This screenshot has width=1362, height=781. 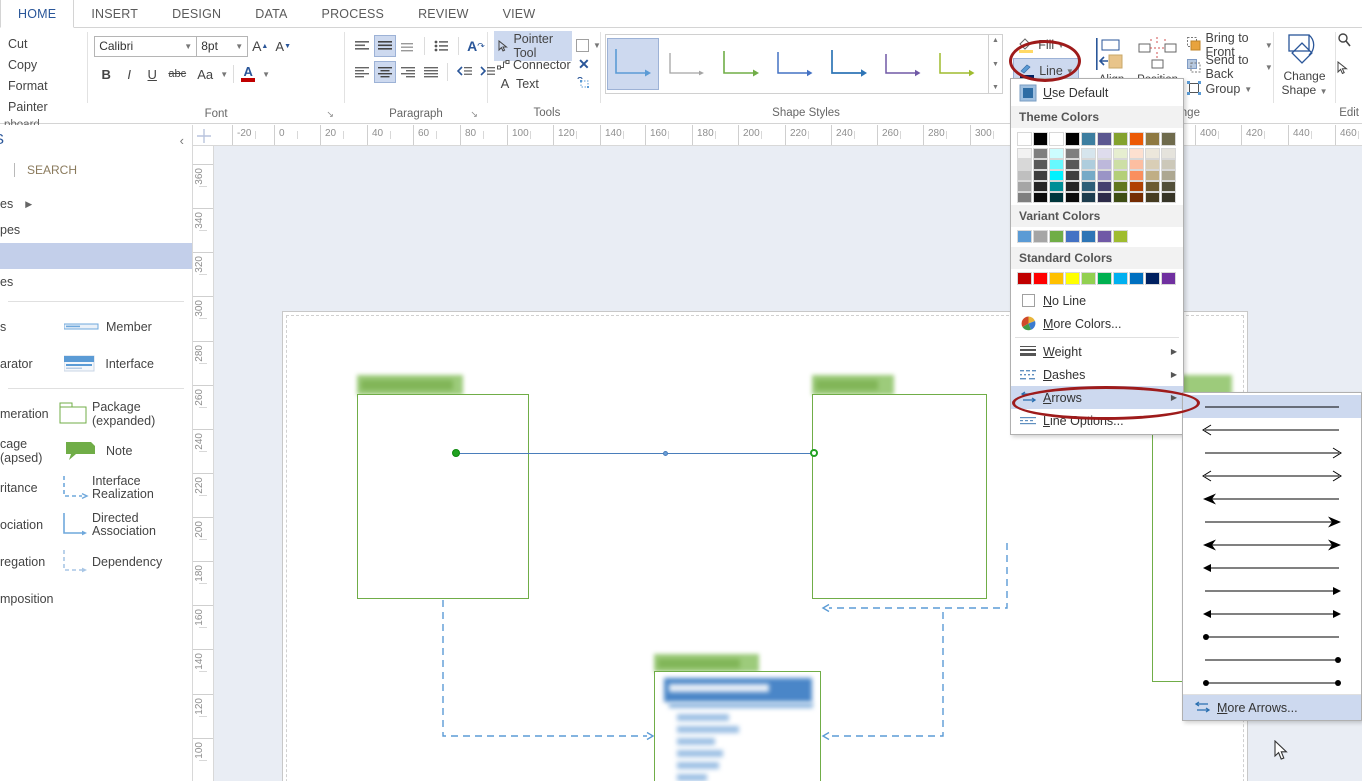 I want to click on tab-review: REVIEW, so click(x=443, y=13).